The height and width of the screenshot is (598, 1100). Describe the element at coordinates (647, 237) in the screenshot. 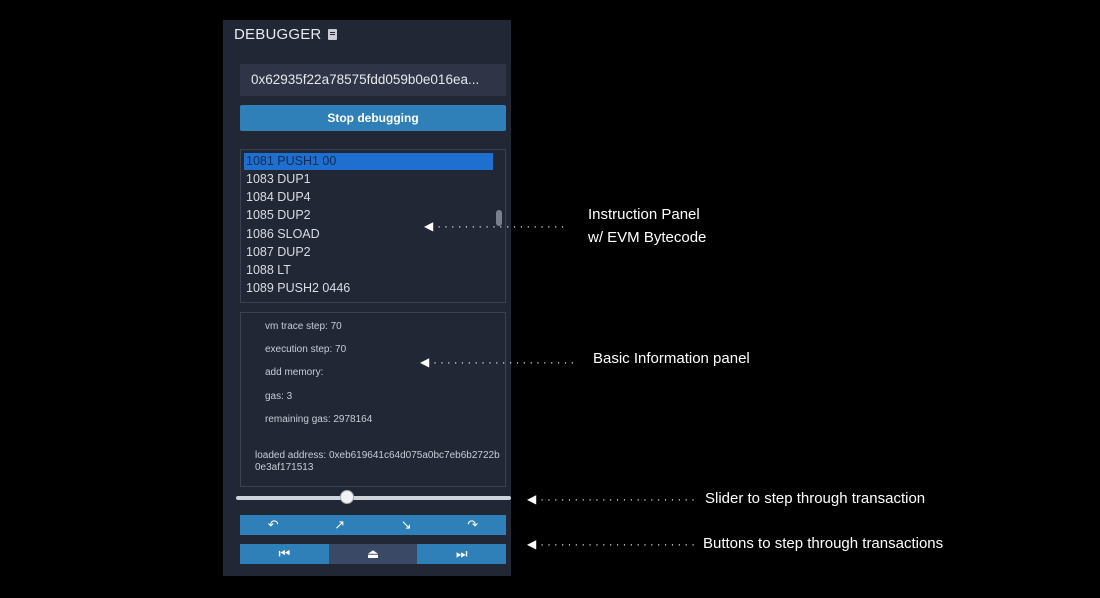

I see `annotation-instruction-panel-2: w/ EVM Bytecode` at that location.